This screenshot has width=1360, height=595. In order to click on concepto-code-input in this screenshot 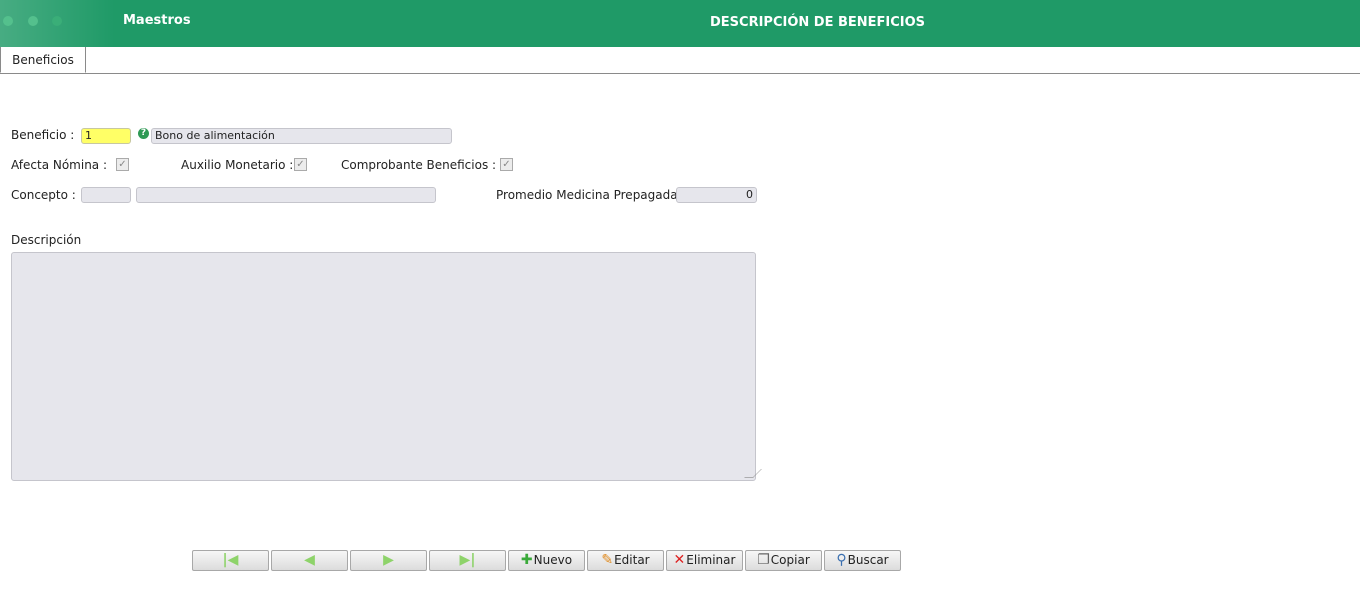, I will do `click(106, 195)`.